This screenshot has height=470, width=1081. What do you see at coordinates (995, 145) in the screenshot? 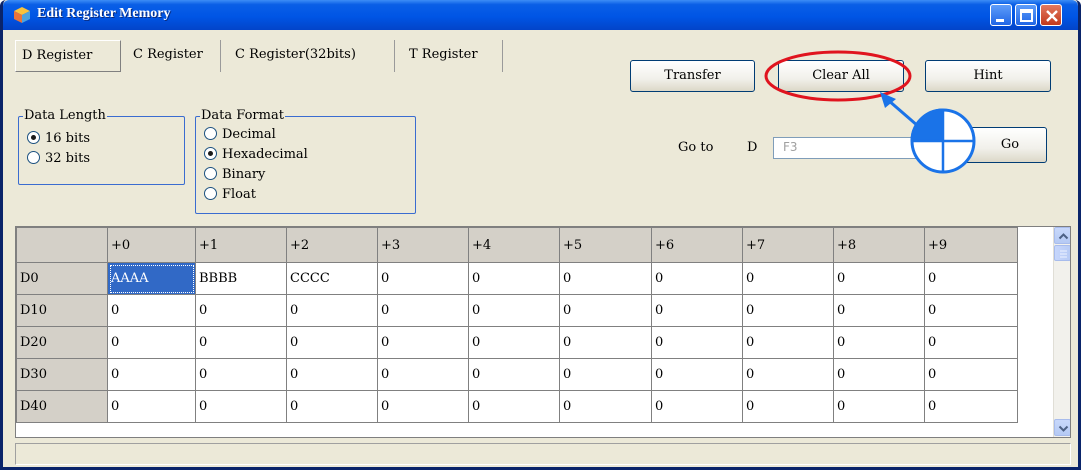
I see `go-button: Go` at bounding box center [995, 145].